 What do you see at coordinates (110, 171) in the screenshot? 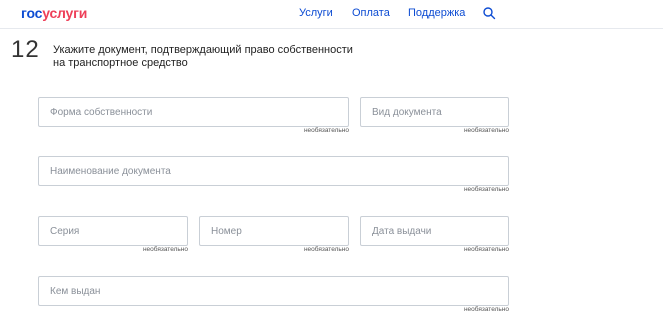
I see `document-name-placeholder: Наименование документа` at bounding box center [110, 171].